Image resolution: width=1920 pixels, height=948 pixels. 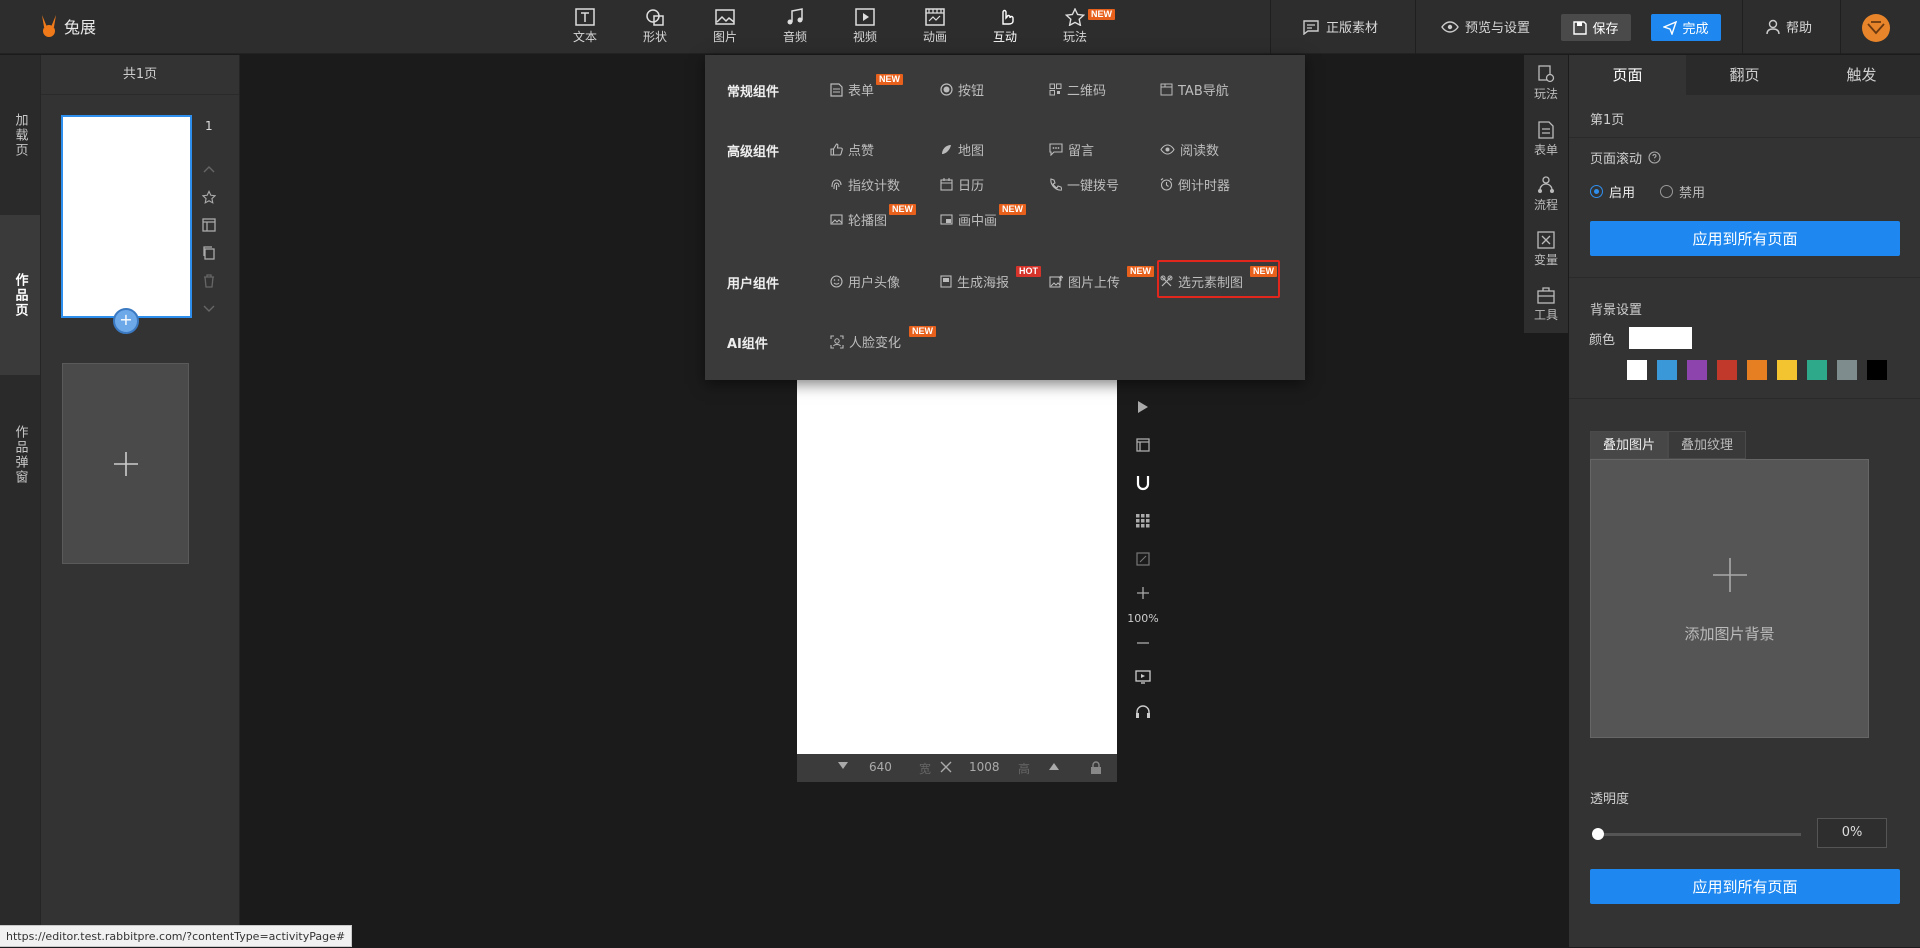 What do you see at coordinates (20, 295) in the screenshot?
I see `tab-work-page: 作品页` at bounding box center [20, 295].